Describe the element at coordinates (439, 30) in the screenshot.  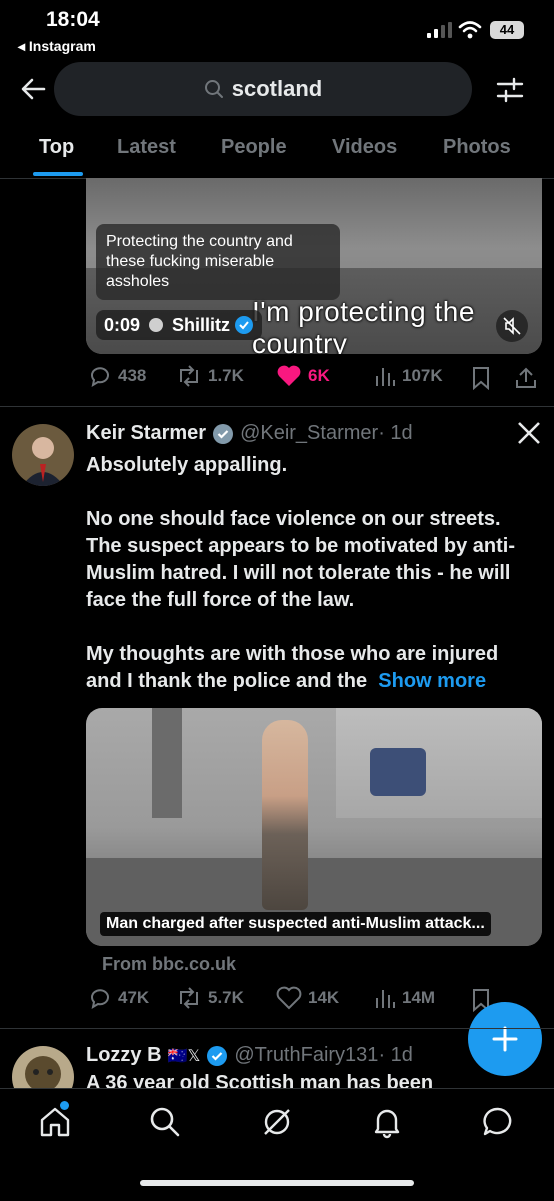
I see `cellular-signal-icon` at that location.